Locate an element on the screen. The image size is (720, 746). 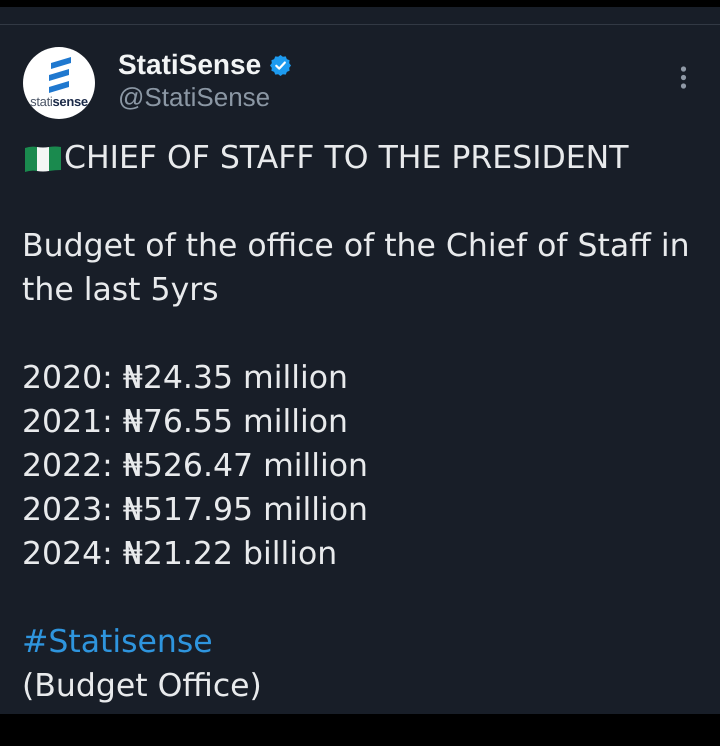
author-name: StatiSense is located at coordinates (190, 65).